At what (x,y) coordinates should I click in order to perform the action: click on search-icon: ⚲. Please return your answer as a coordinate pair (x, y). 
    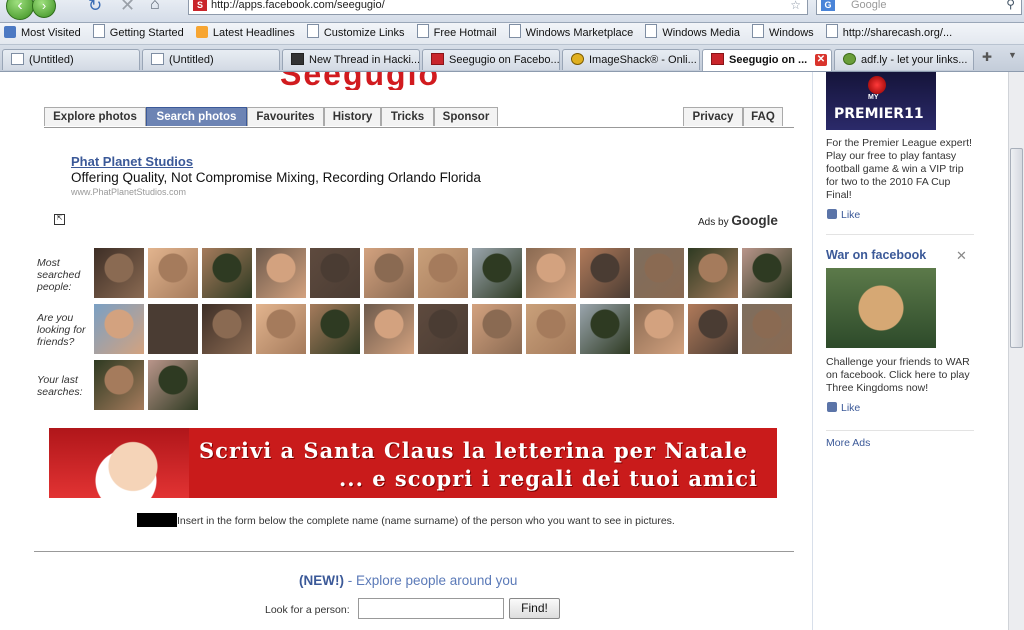
    Looking at the image, I should click on (1010, 5).